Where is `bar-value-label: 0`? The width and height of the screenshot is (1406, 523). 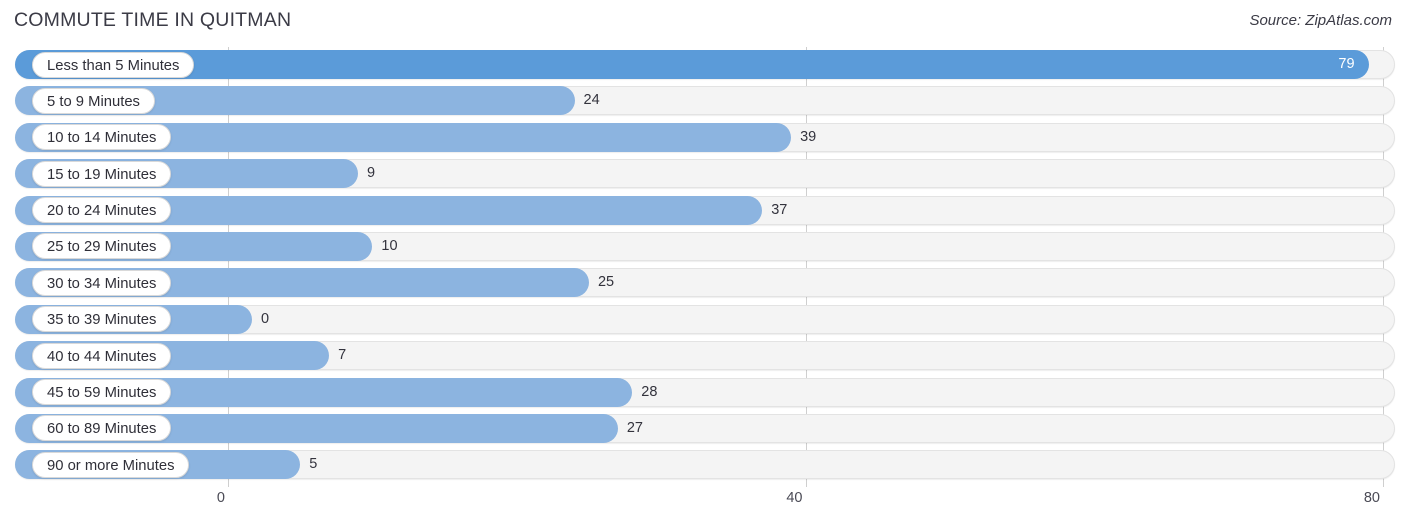
bar-value-label: 0 is located at coordinates (265, 318).